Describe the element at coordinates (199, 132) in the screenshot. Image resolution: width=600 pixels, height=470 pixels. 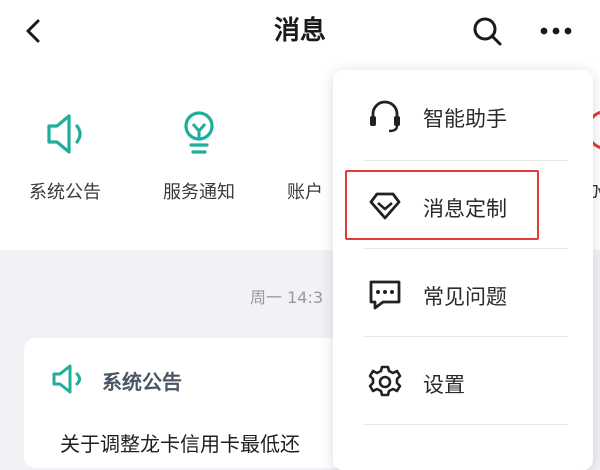
I see `lightbulb-icon` at that location.